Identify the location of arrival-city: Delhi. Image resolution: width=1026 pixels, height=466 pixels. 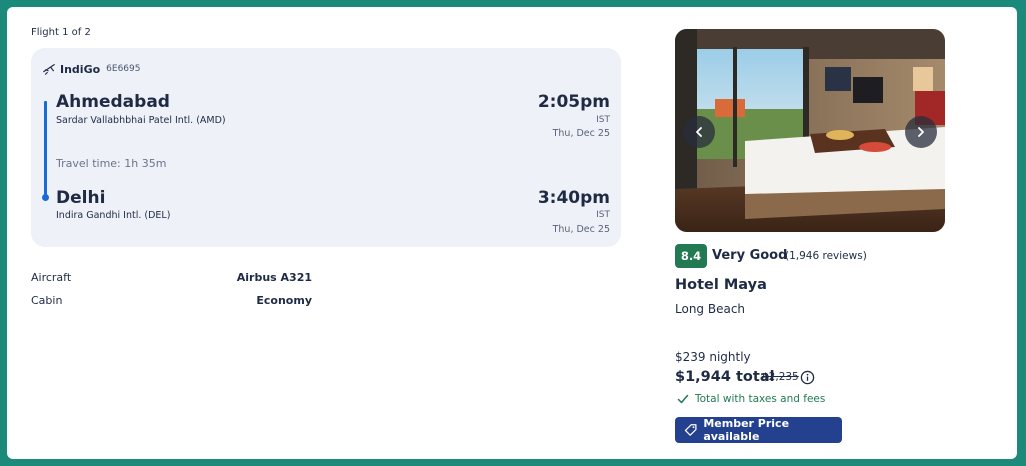
(81, 198).